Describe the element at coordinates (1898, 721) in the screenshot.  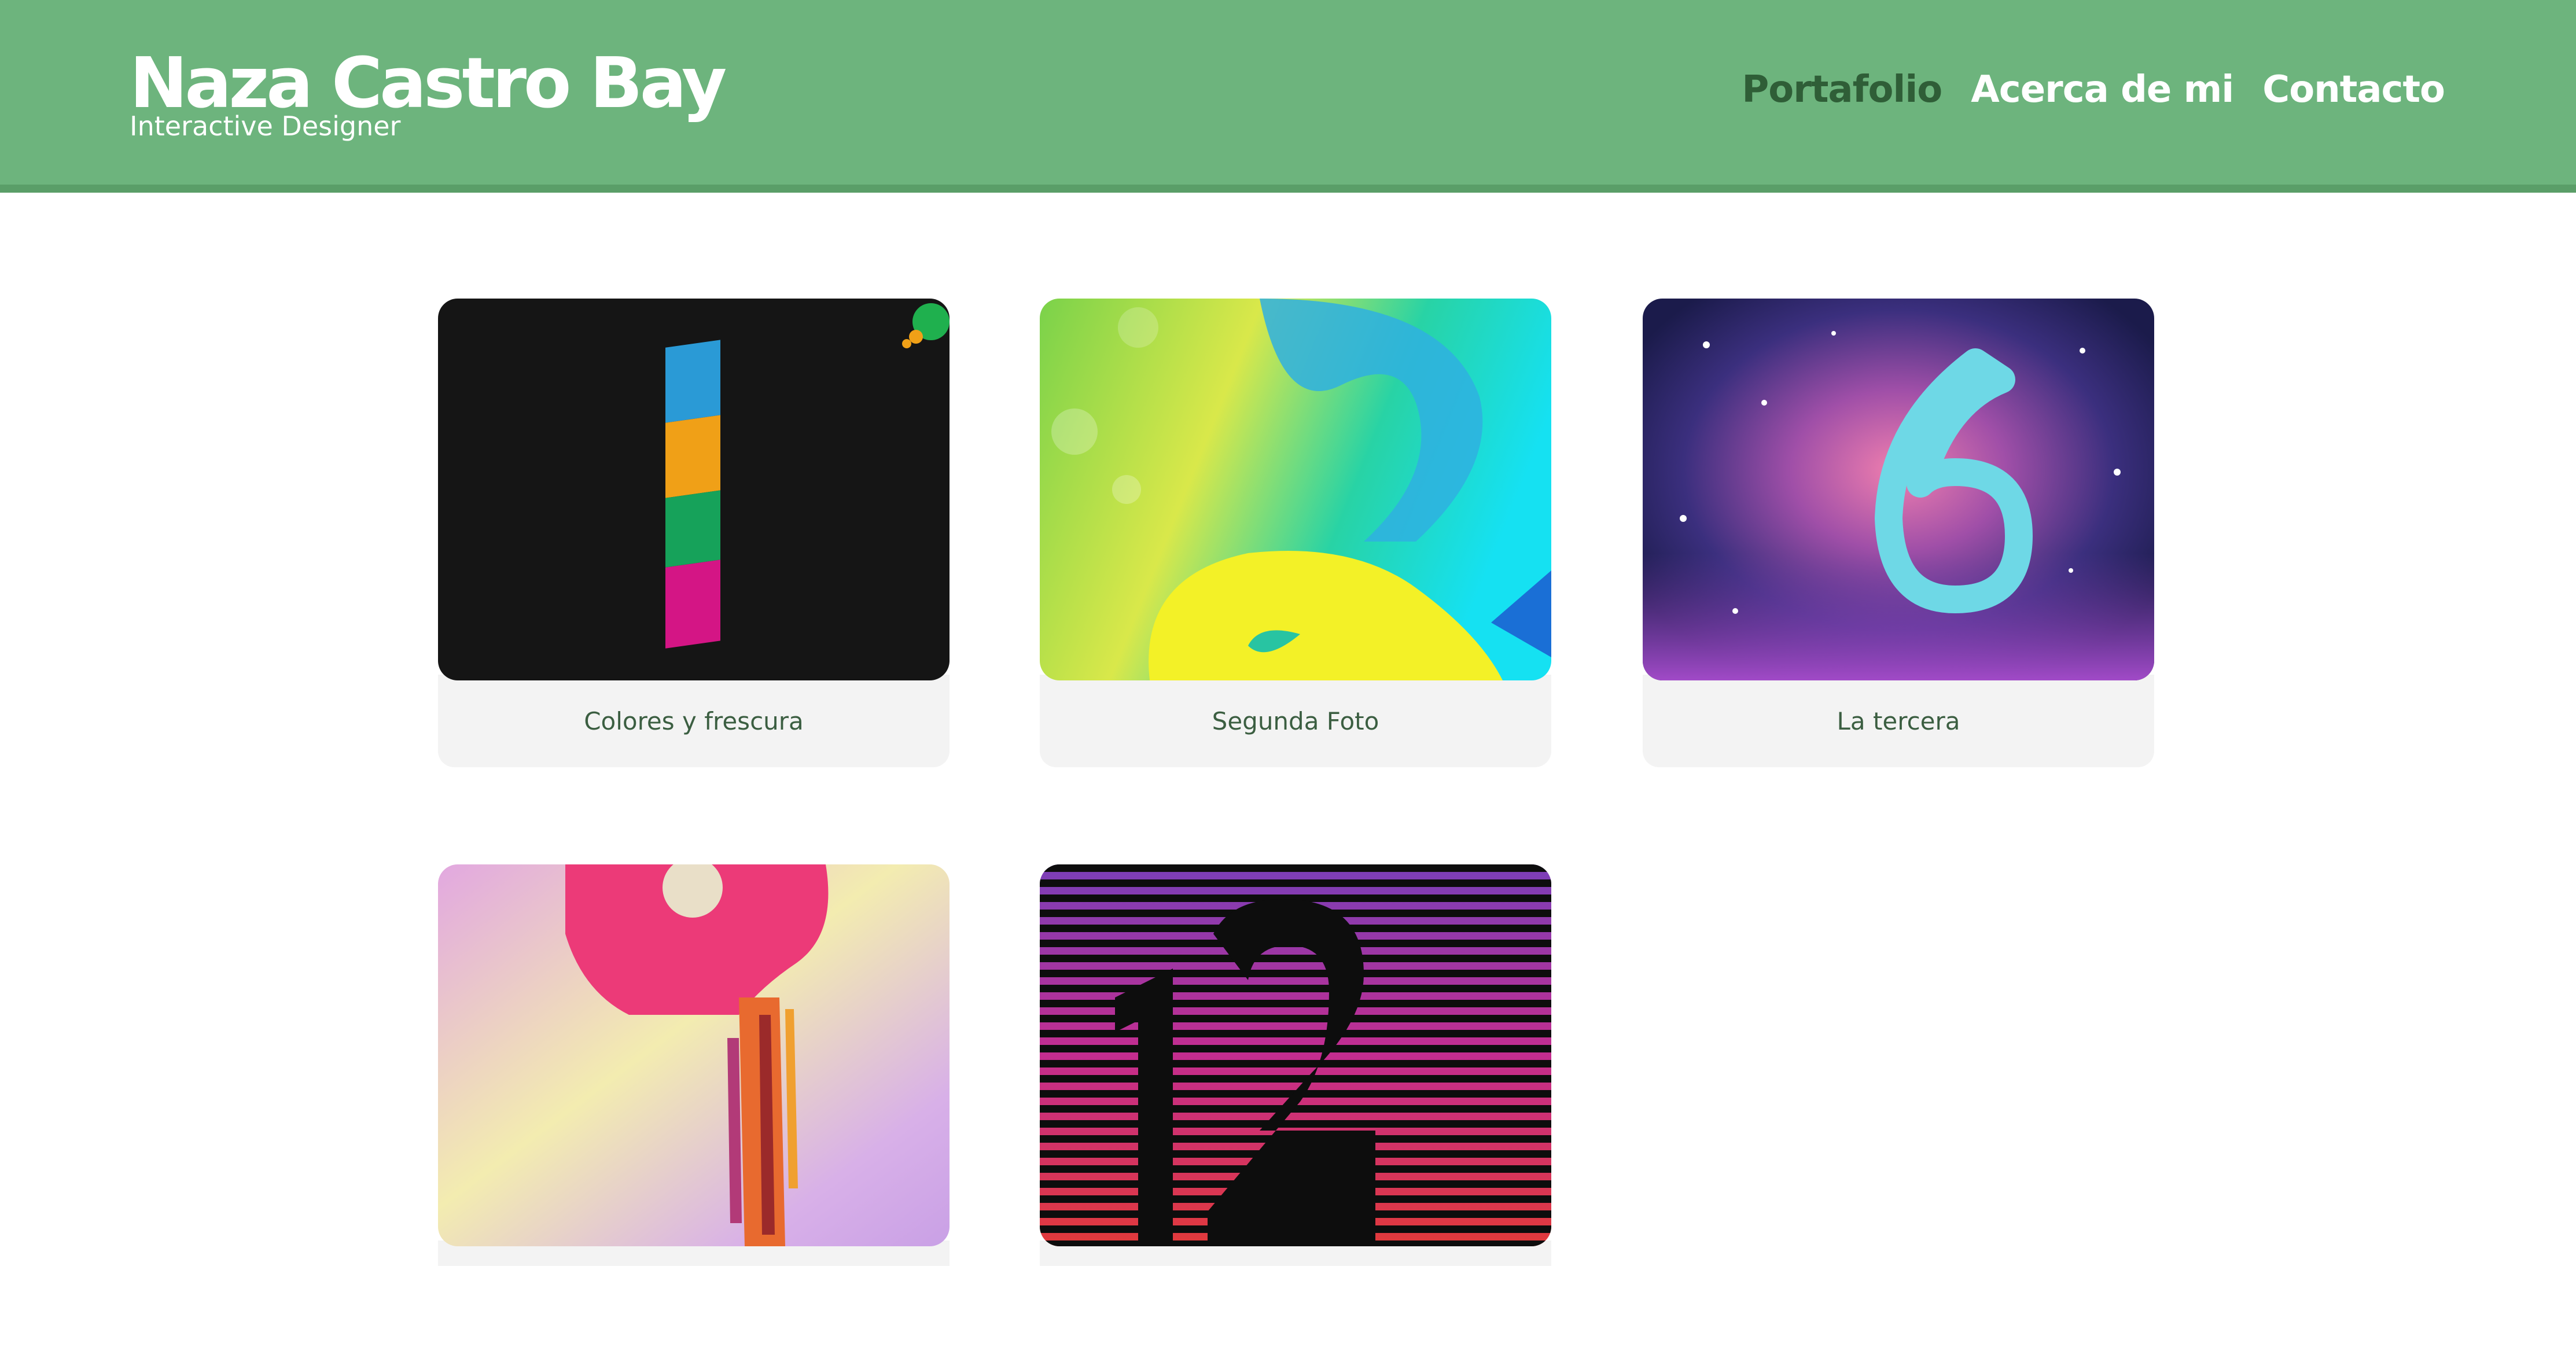
I see `card-title: La tercera` at that location.